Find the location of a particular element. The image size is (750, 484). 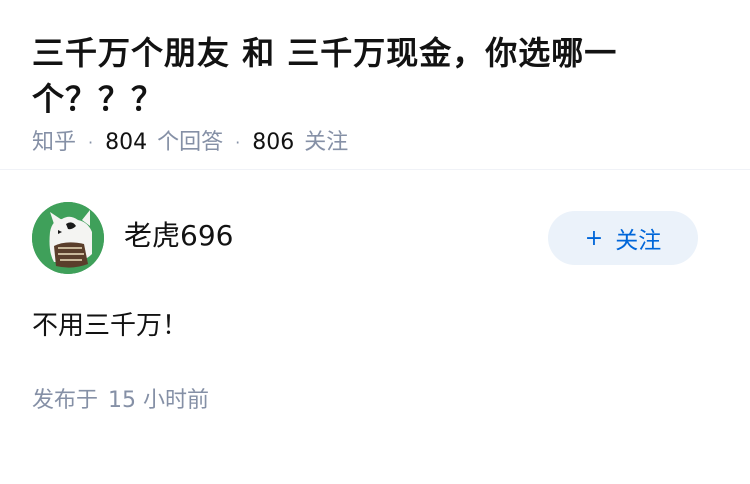

answer-count-label: 个回答 is located at coordinates (190, 142).